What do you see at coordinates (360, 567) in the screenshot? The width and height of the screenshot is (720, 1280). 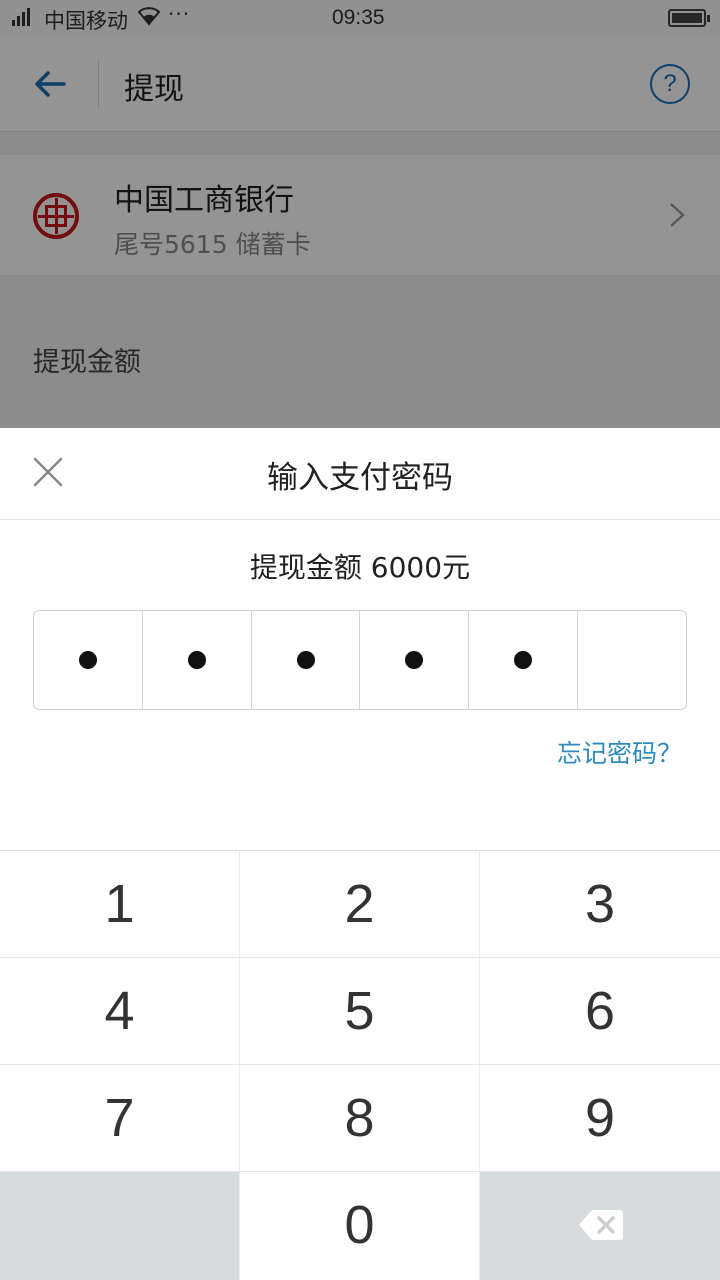 I see `withdraw-amount-text: 提现金额 6000元` at bounding box center [360, 567].